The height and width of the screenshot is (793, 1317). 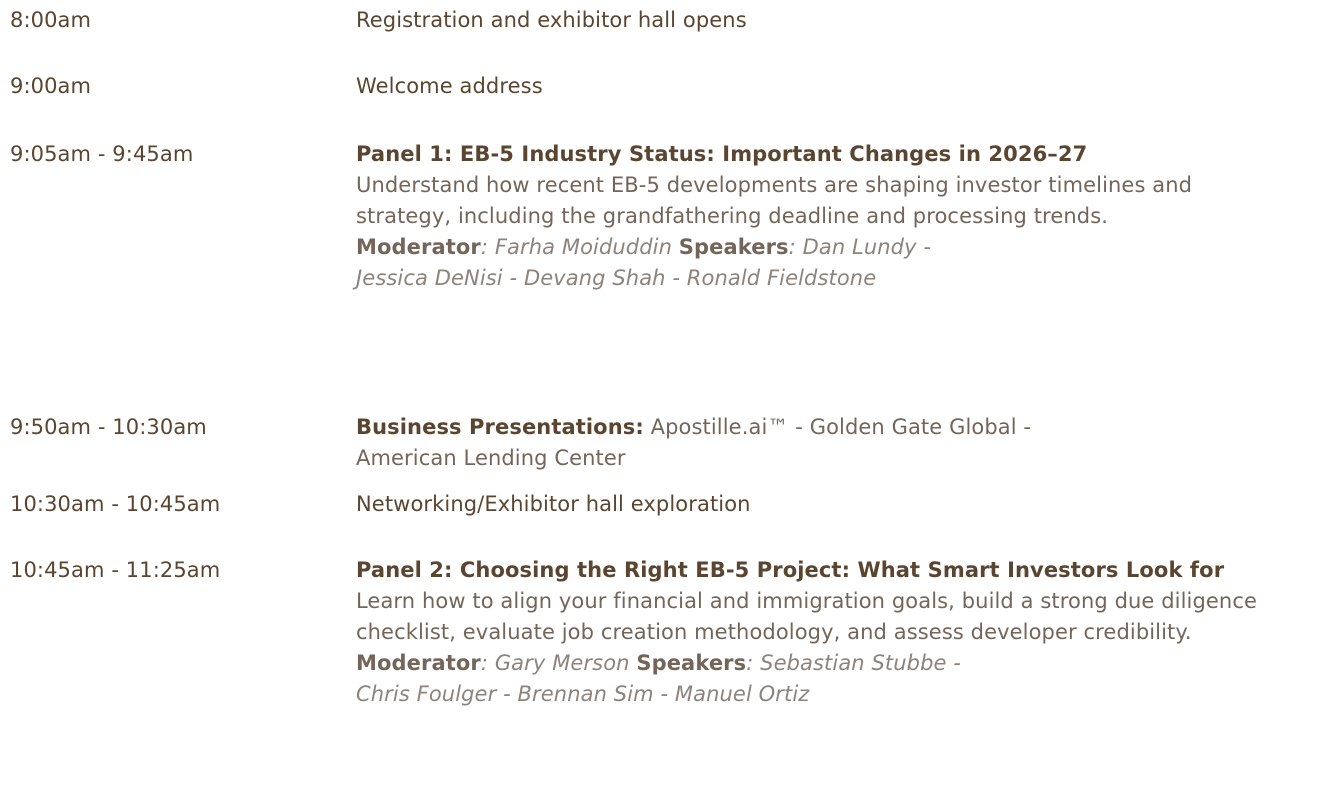 I want to click on agenda-item-text: Registration and exhibitor hall opens, so click(x=551, y=20).